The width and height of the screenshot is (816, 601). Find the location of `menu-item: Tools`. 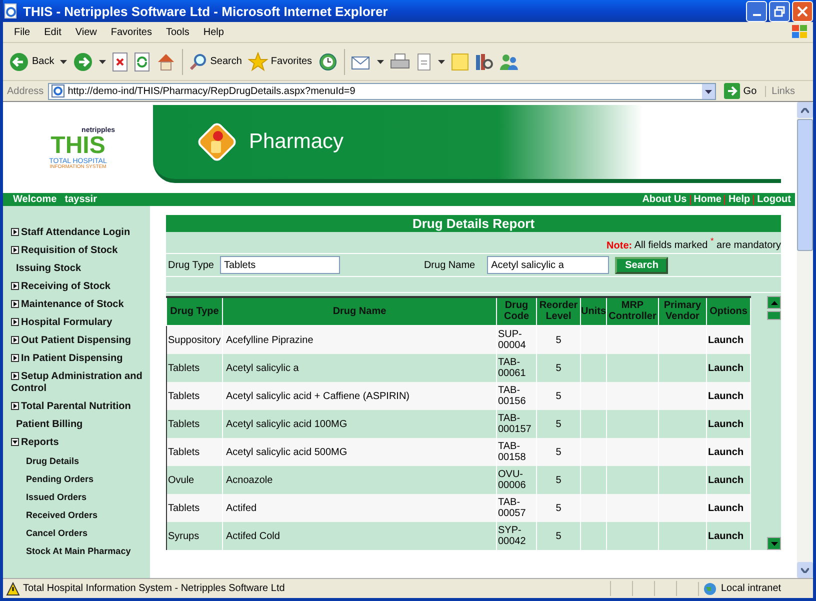

menu-item: Tools is located at coordinates (177, 32).